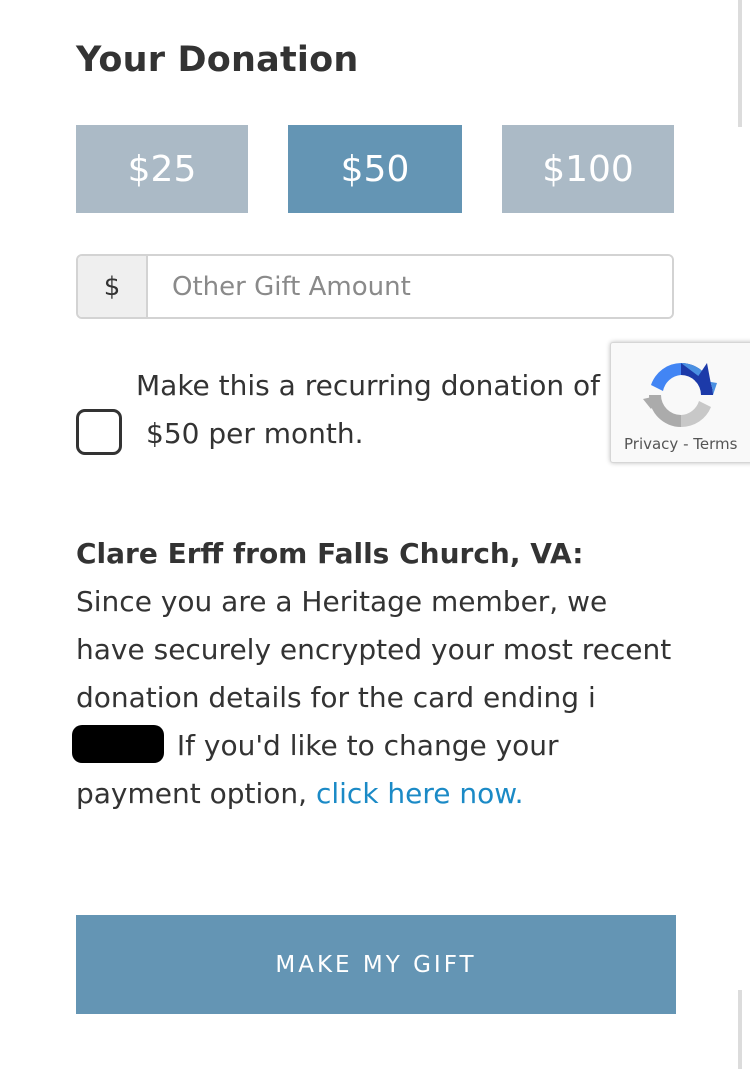  I want to click on recaptcha-icon, so click(680, 395).